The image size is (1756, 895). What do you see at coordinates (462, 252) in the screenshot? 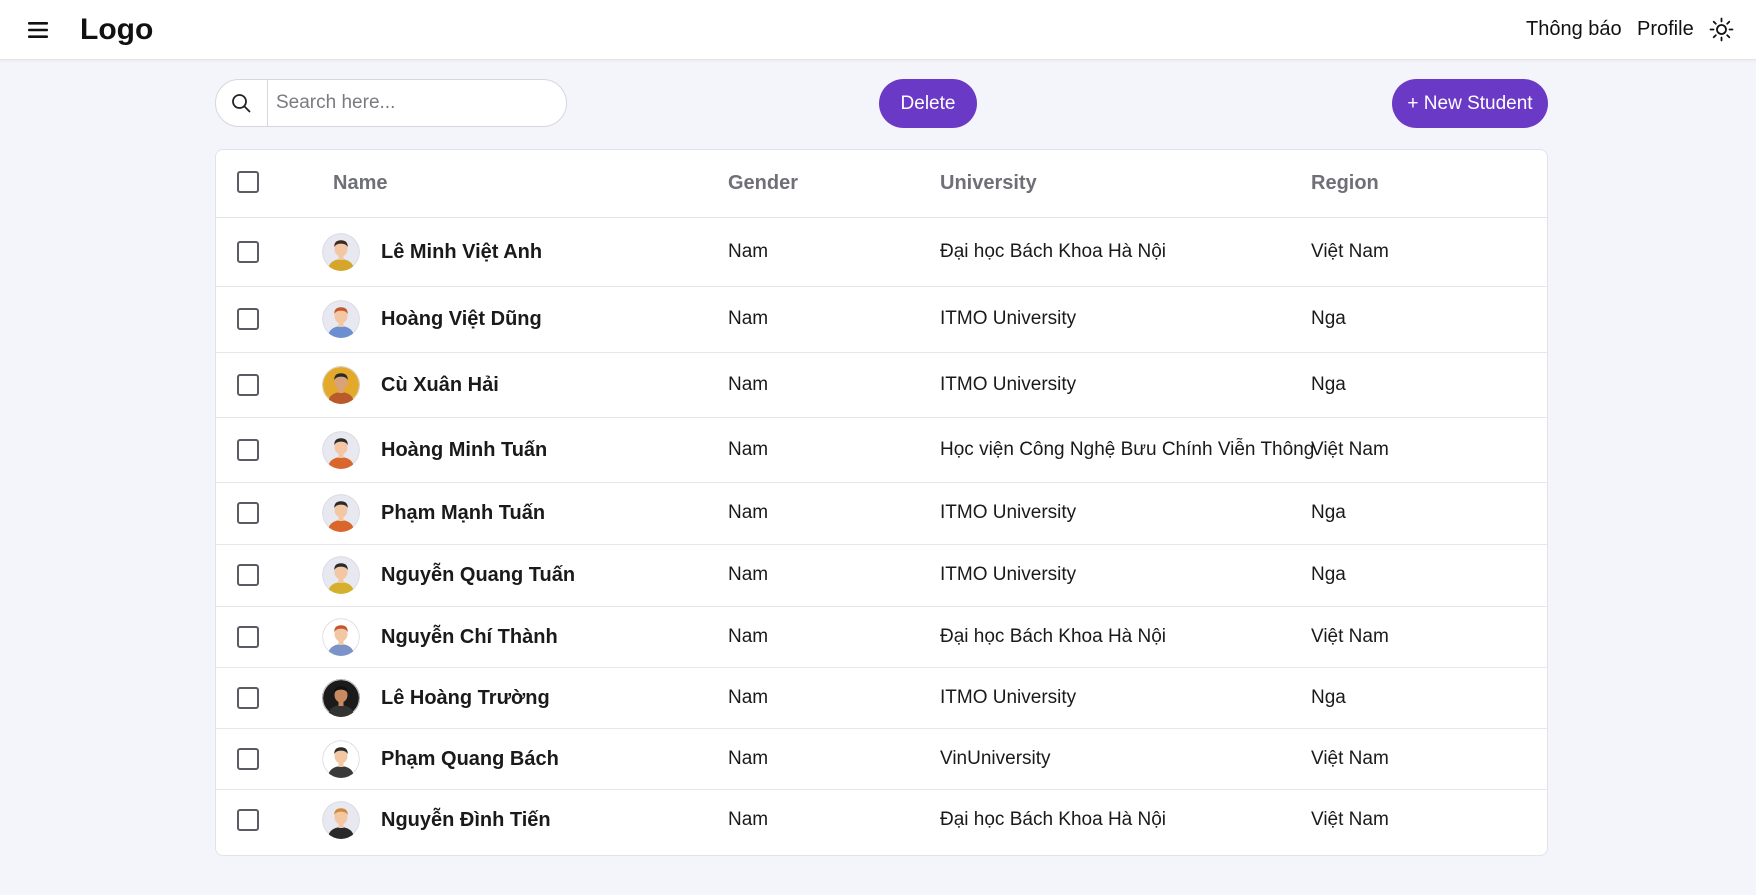
I see `student-name: Lê Minh Việt Anh` at bounding box center [462, 252].